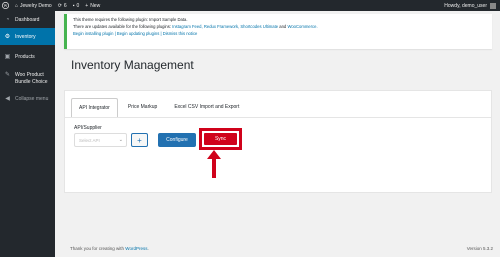  I want to click on collapse-menu-button: ◀ Collapse menu, so click(27, 98).